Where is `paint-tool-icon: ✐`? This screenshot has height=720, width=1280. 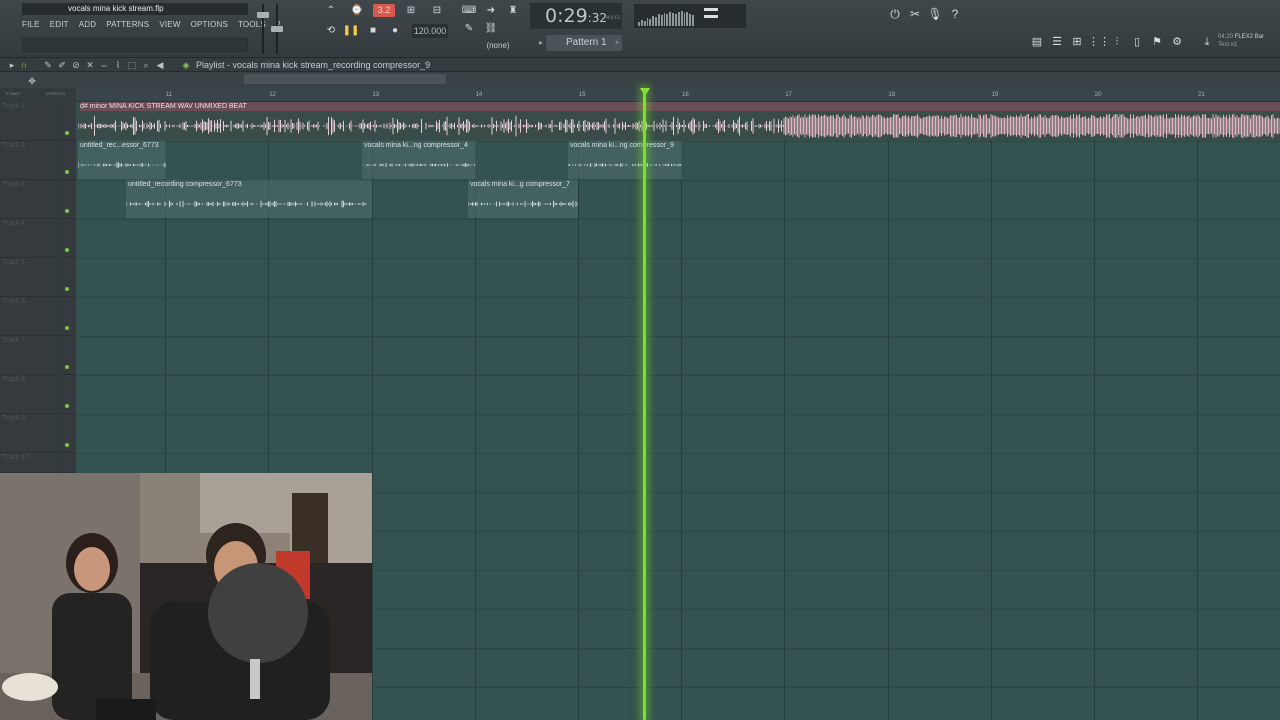
paint-tool-icon: ✐ is located at coordinates (62, 65).